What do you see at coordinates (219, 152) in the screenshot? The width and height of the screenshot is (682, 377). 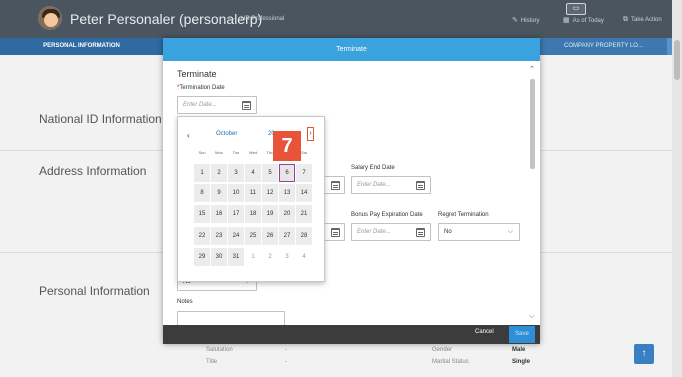 I see `weekday-header: Mon` at bounding box center [219, 152].